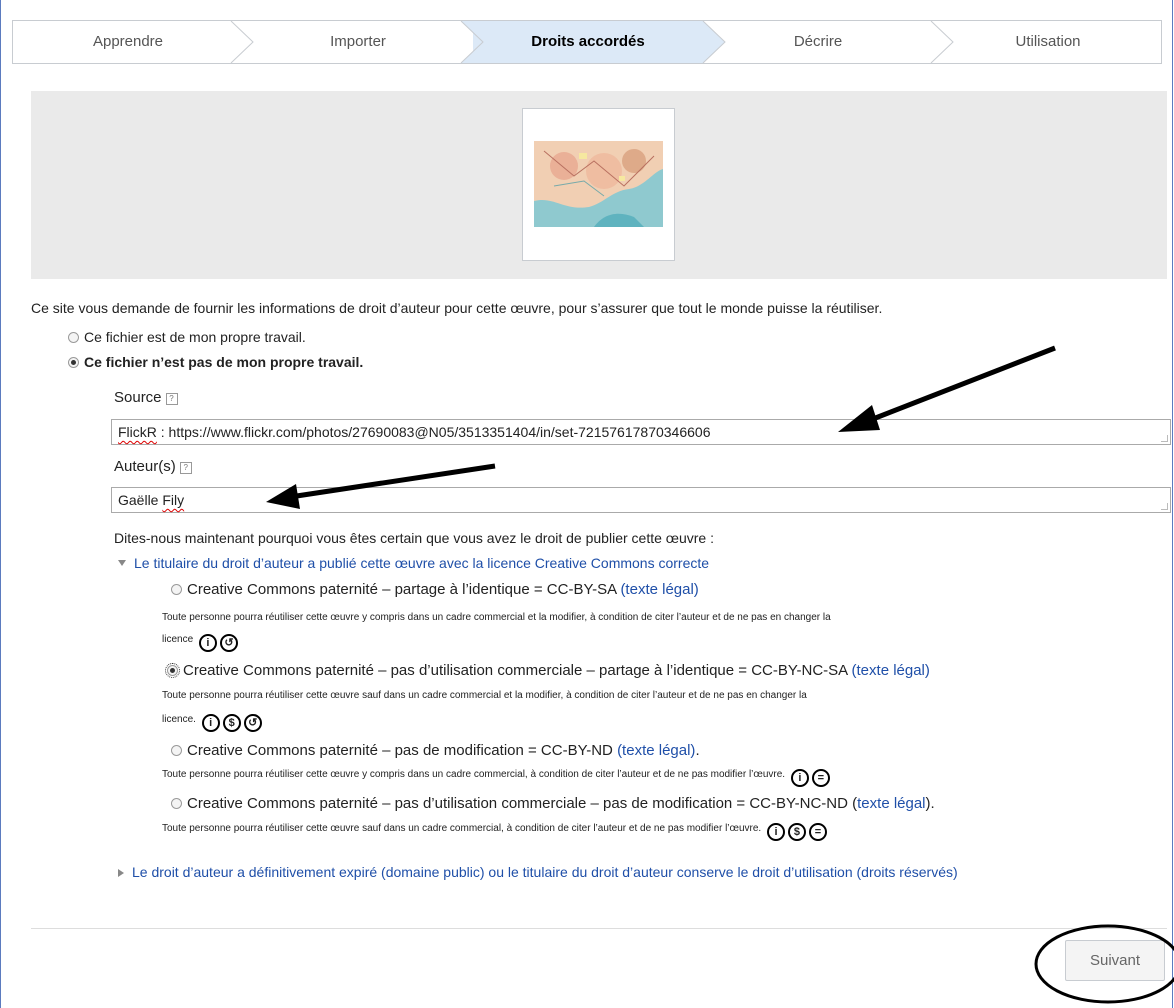 The image size is (1174, 1008). Describe the element at coordinates (121, 873) in the screenshot. I see `collapsed-triangle-icon` at that location.